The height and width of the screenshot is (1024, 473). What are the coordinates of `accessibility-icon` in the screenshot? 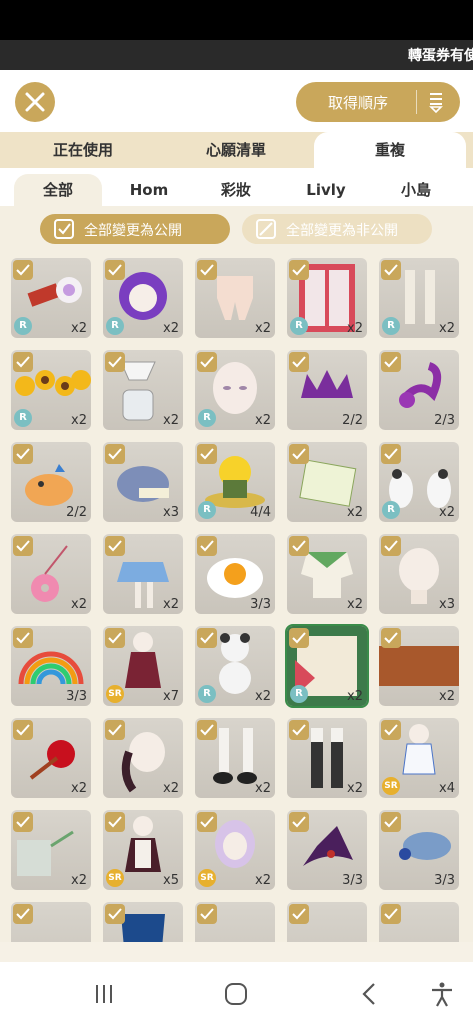 It's located at (442, 994).